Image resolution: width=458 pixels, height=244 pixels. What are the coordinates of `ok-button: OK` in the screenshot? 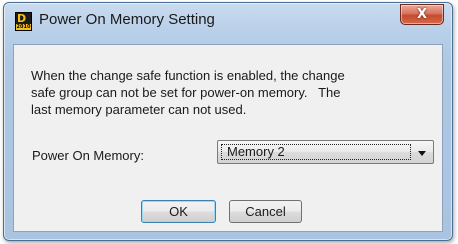 It's located at (178, 211).